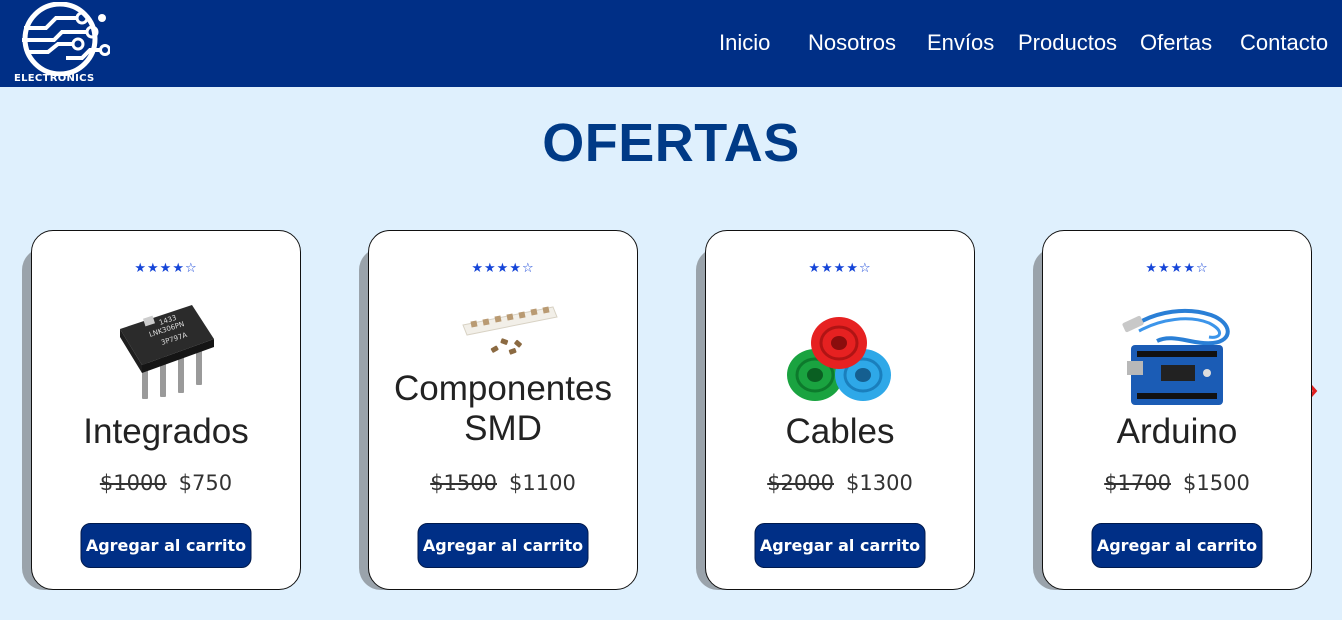 This screenshot has height=620, width=1342. Describe the element at coordinates (54, 78) in the screenshot. I see `logo-text: ELECTRONICS` at that location.